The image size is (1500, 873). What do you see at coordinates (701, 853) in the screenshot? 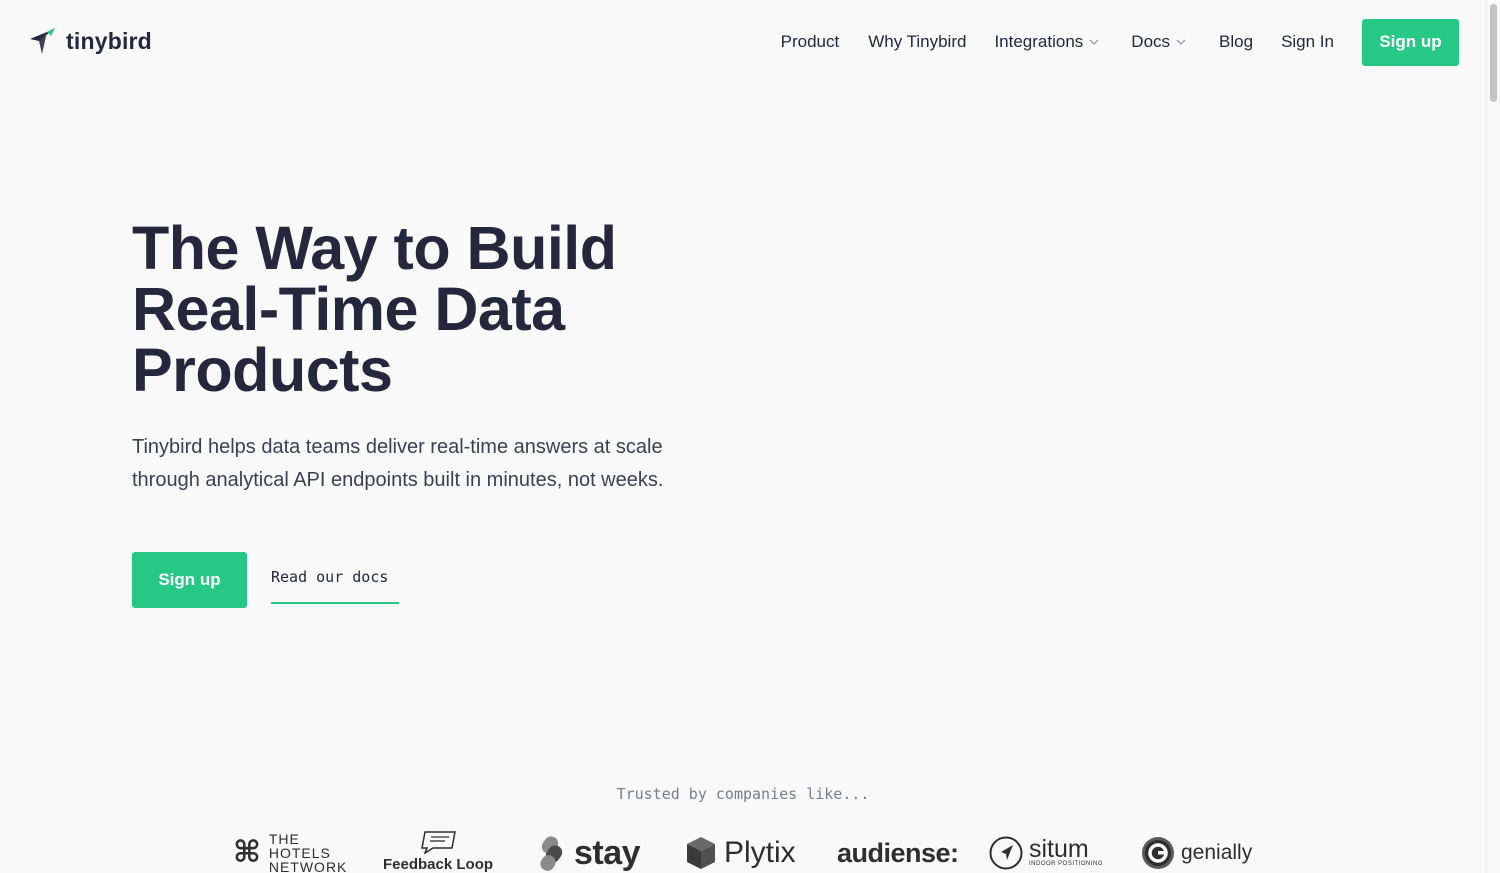
I see `plytix-cube-icon` at bounding box center [701, 853].